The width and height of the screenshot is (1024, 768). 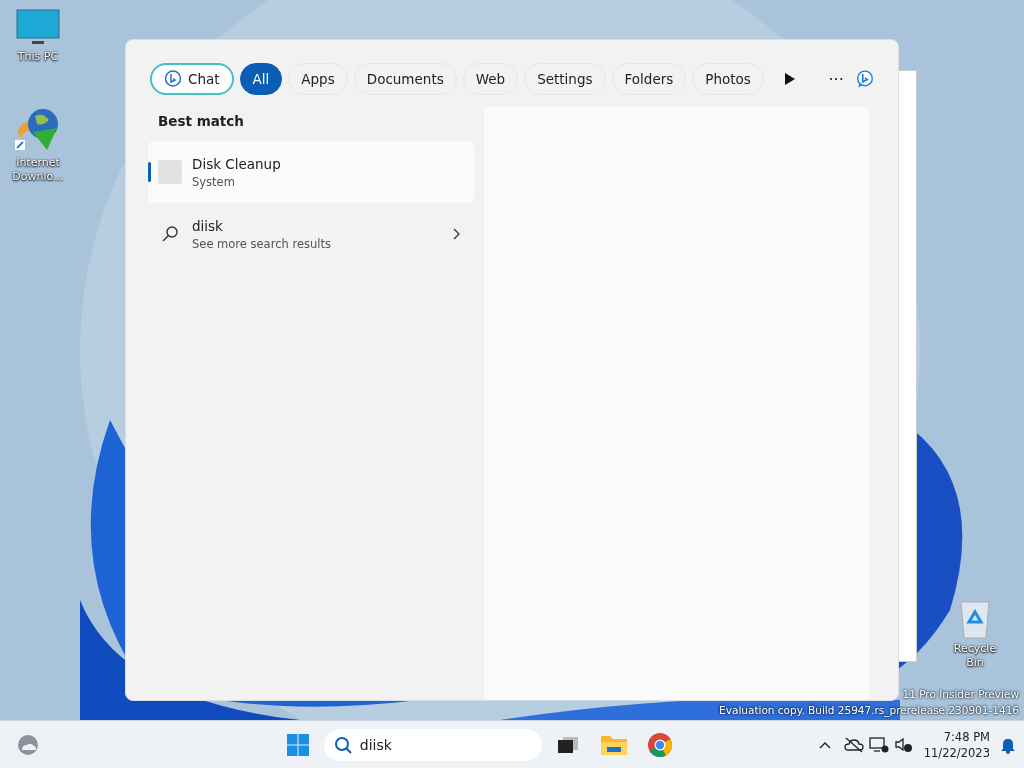 I want to click on filter-tab: Folders, so click(x=649, y=79).